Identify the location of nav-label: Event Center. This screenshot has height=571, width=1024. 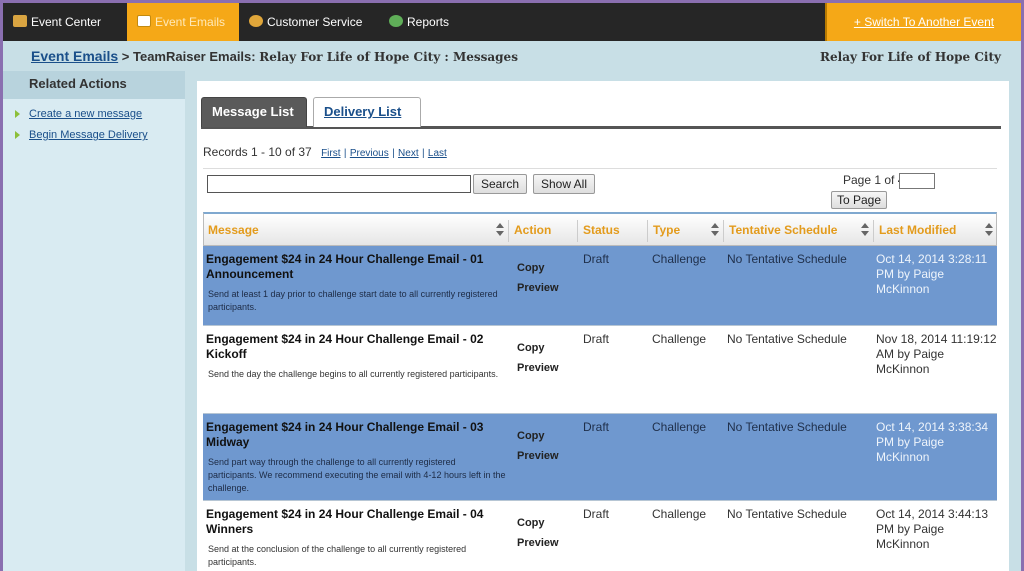
(66, 22).